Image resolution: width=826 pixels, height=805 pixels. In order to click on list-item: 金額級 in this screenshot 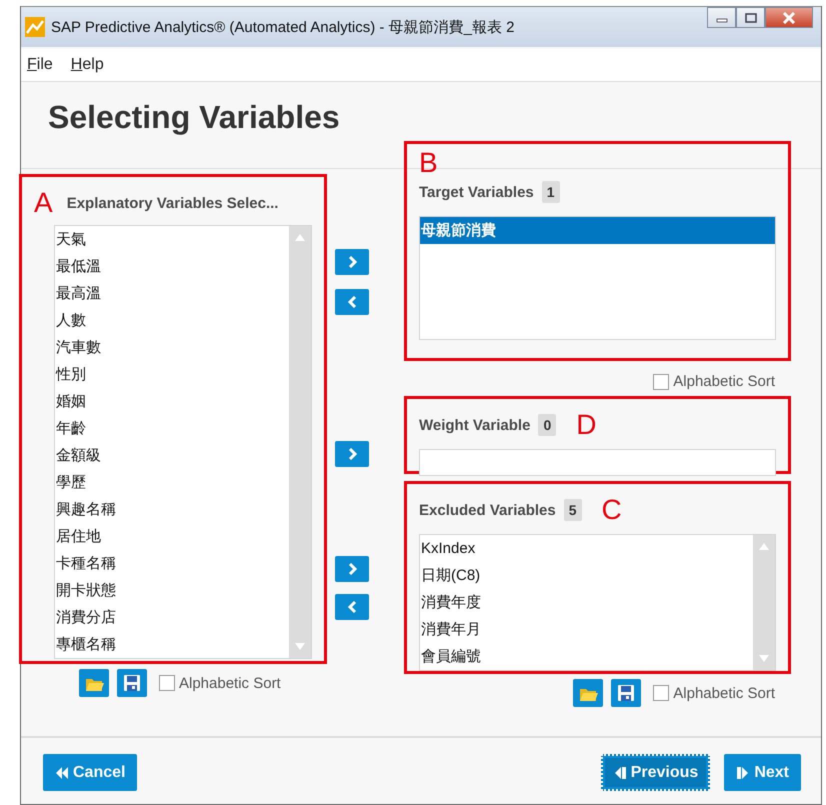, I will do `click(172, 455)`.